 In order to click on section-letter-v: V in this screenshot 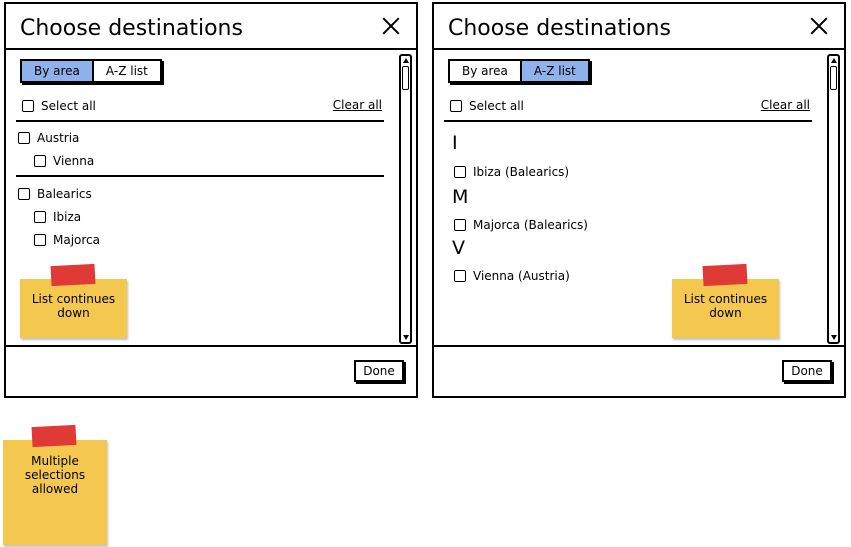, I will do `click(458, 248)`.